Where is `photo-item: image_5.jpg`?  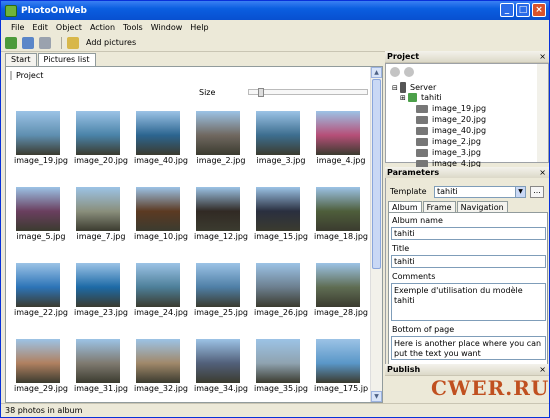 photo-item: image_5.jpg is located at coordinates (41, 218).